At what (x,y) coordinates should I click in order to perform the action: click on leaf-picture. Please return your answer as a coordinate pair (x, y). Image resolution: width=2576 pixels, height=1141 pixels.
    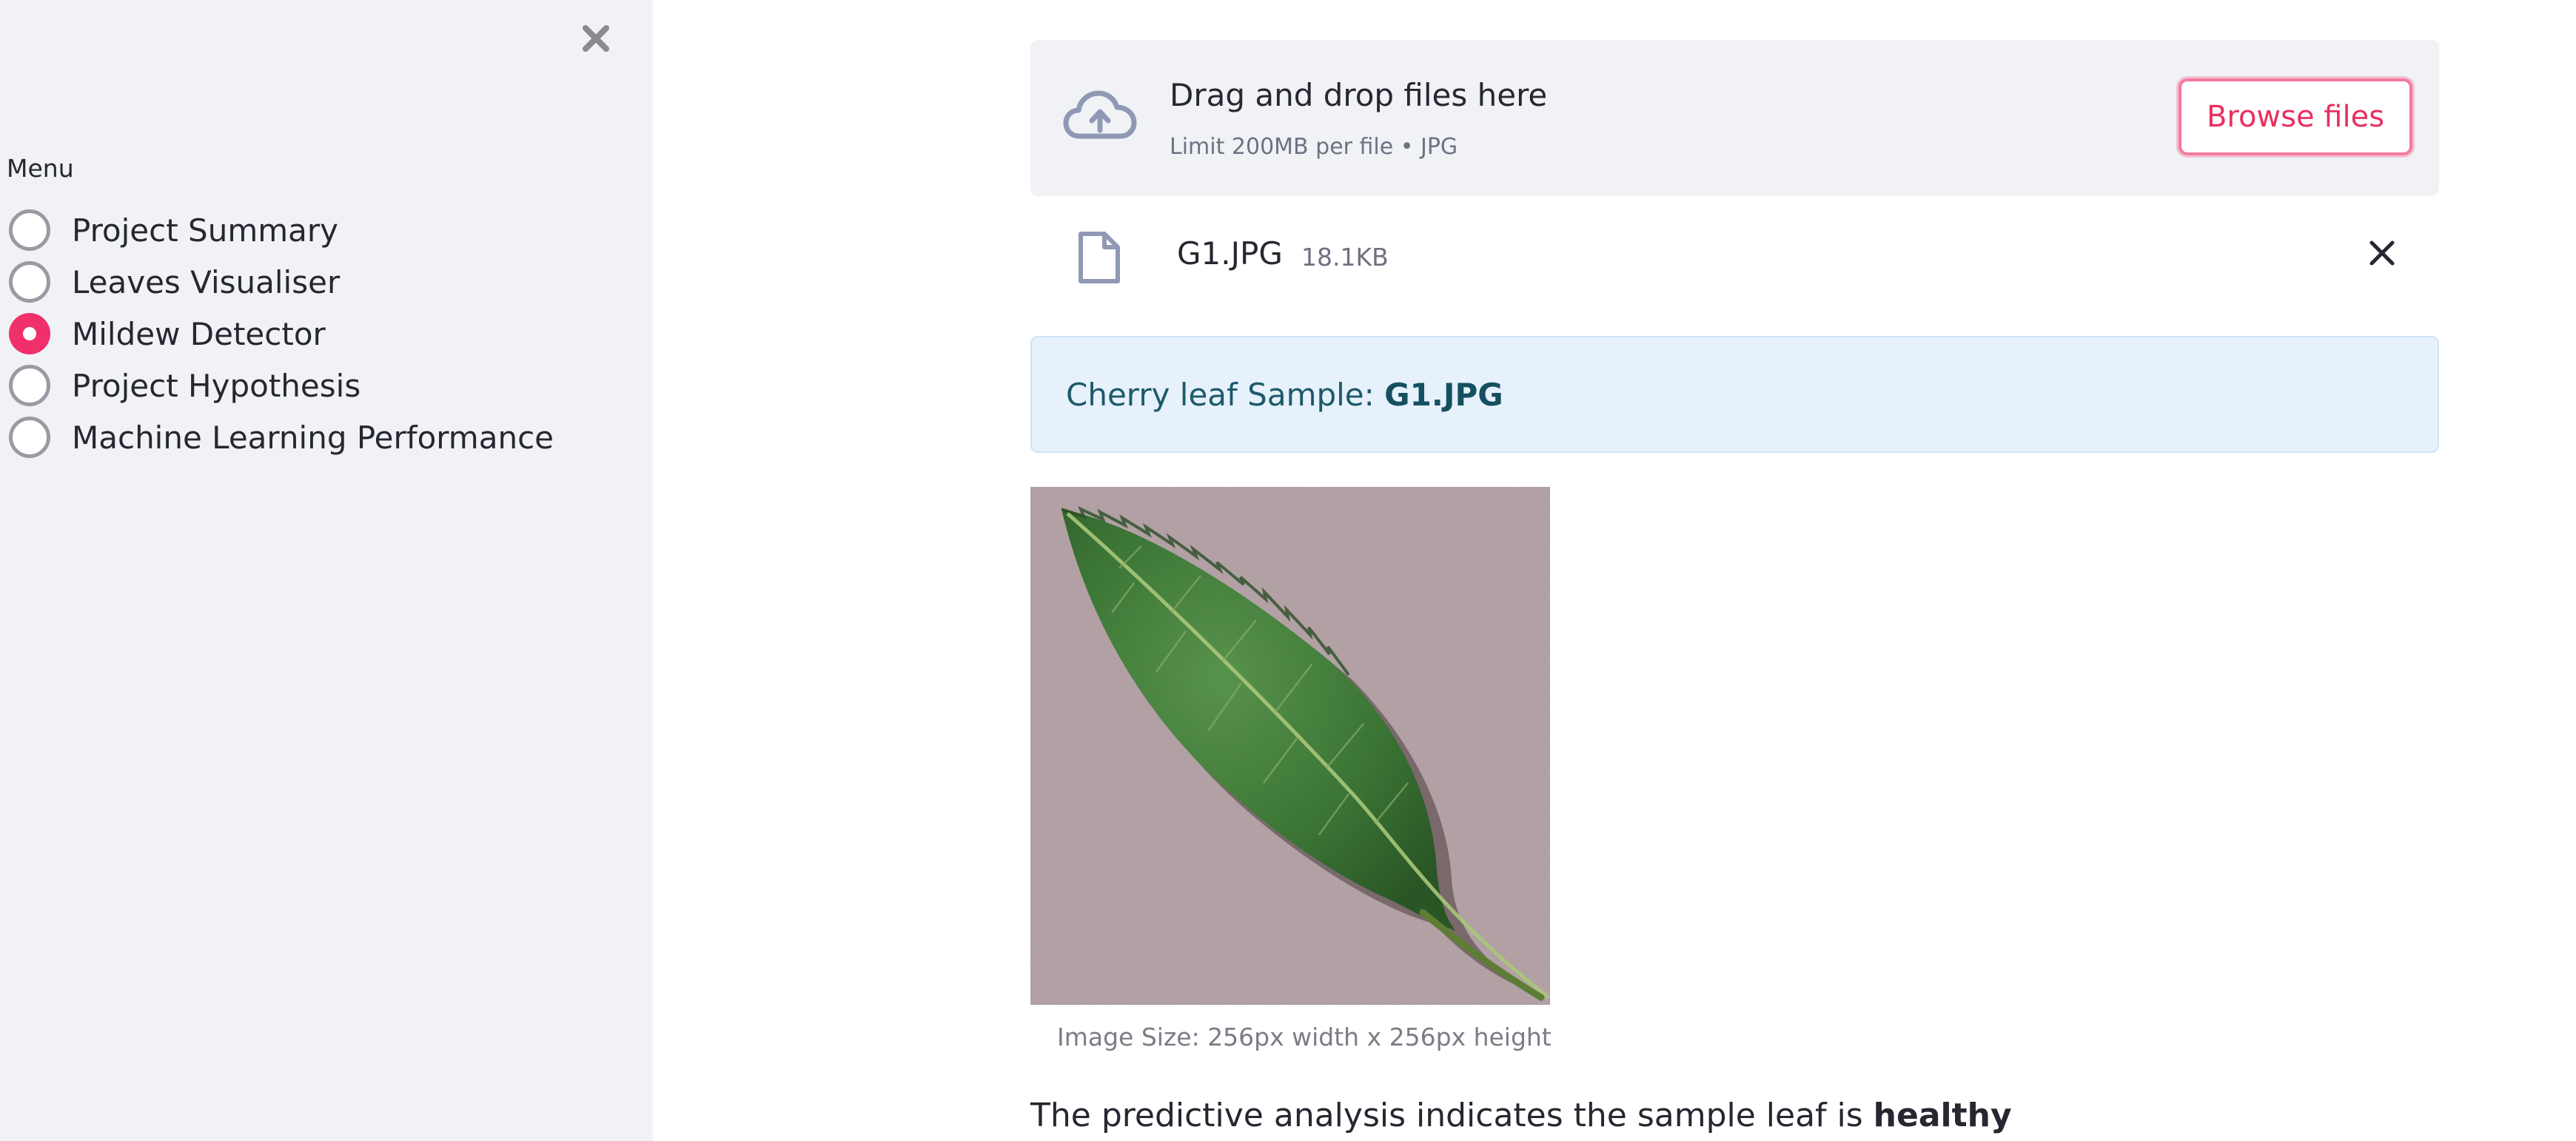
    Looking at the image, I should click on (1290, 746).